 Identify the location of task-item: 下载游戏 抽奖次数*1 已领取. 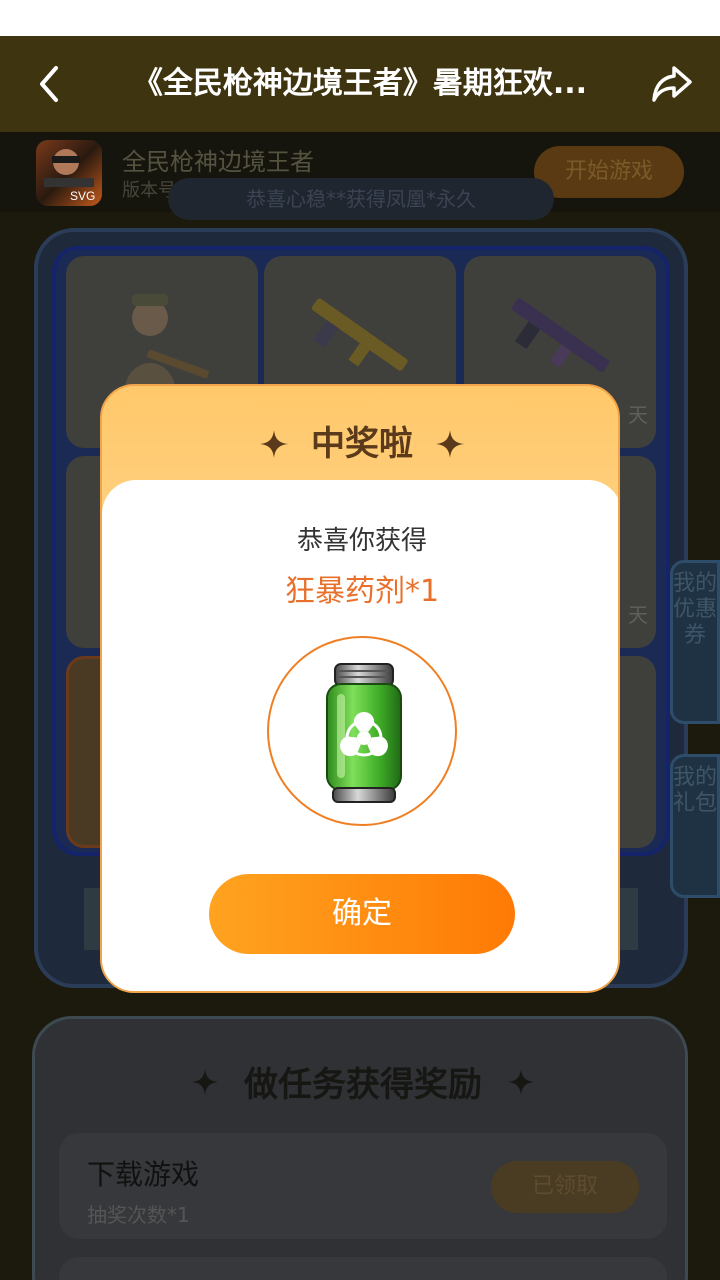
(363, 1186).